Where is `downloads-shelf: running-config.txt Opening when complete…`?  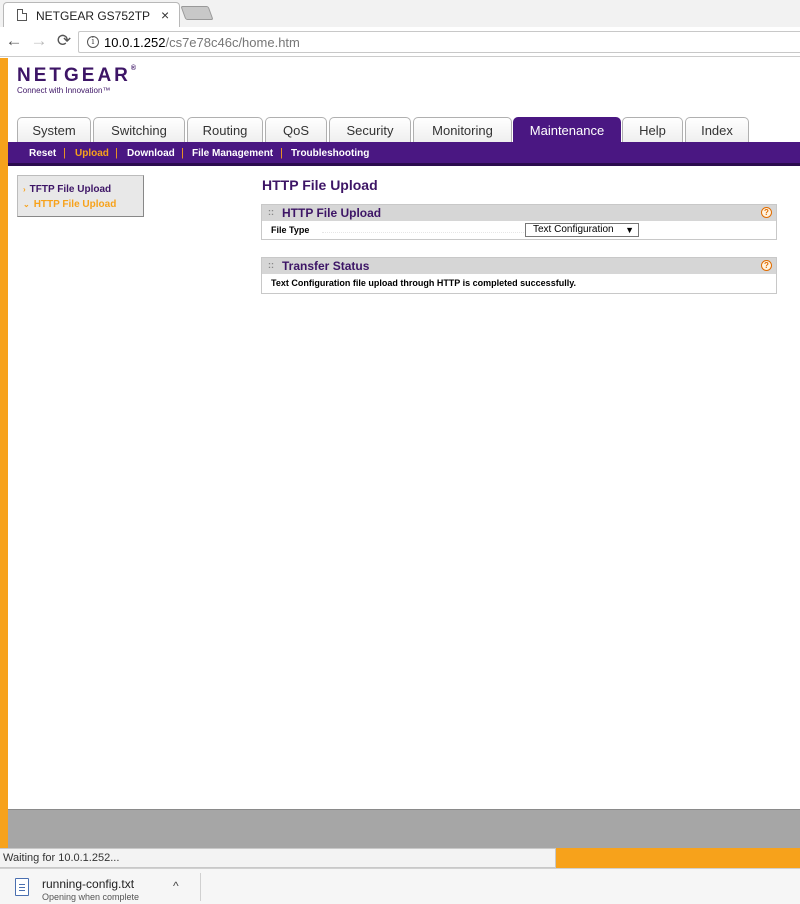
downloads-shelf: running-config.txt Opening when complete… is located at coordinates (400, 886).